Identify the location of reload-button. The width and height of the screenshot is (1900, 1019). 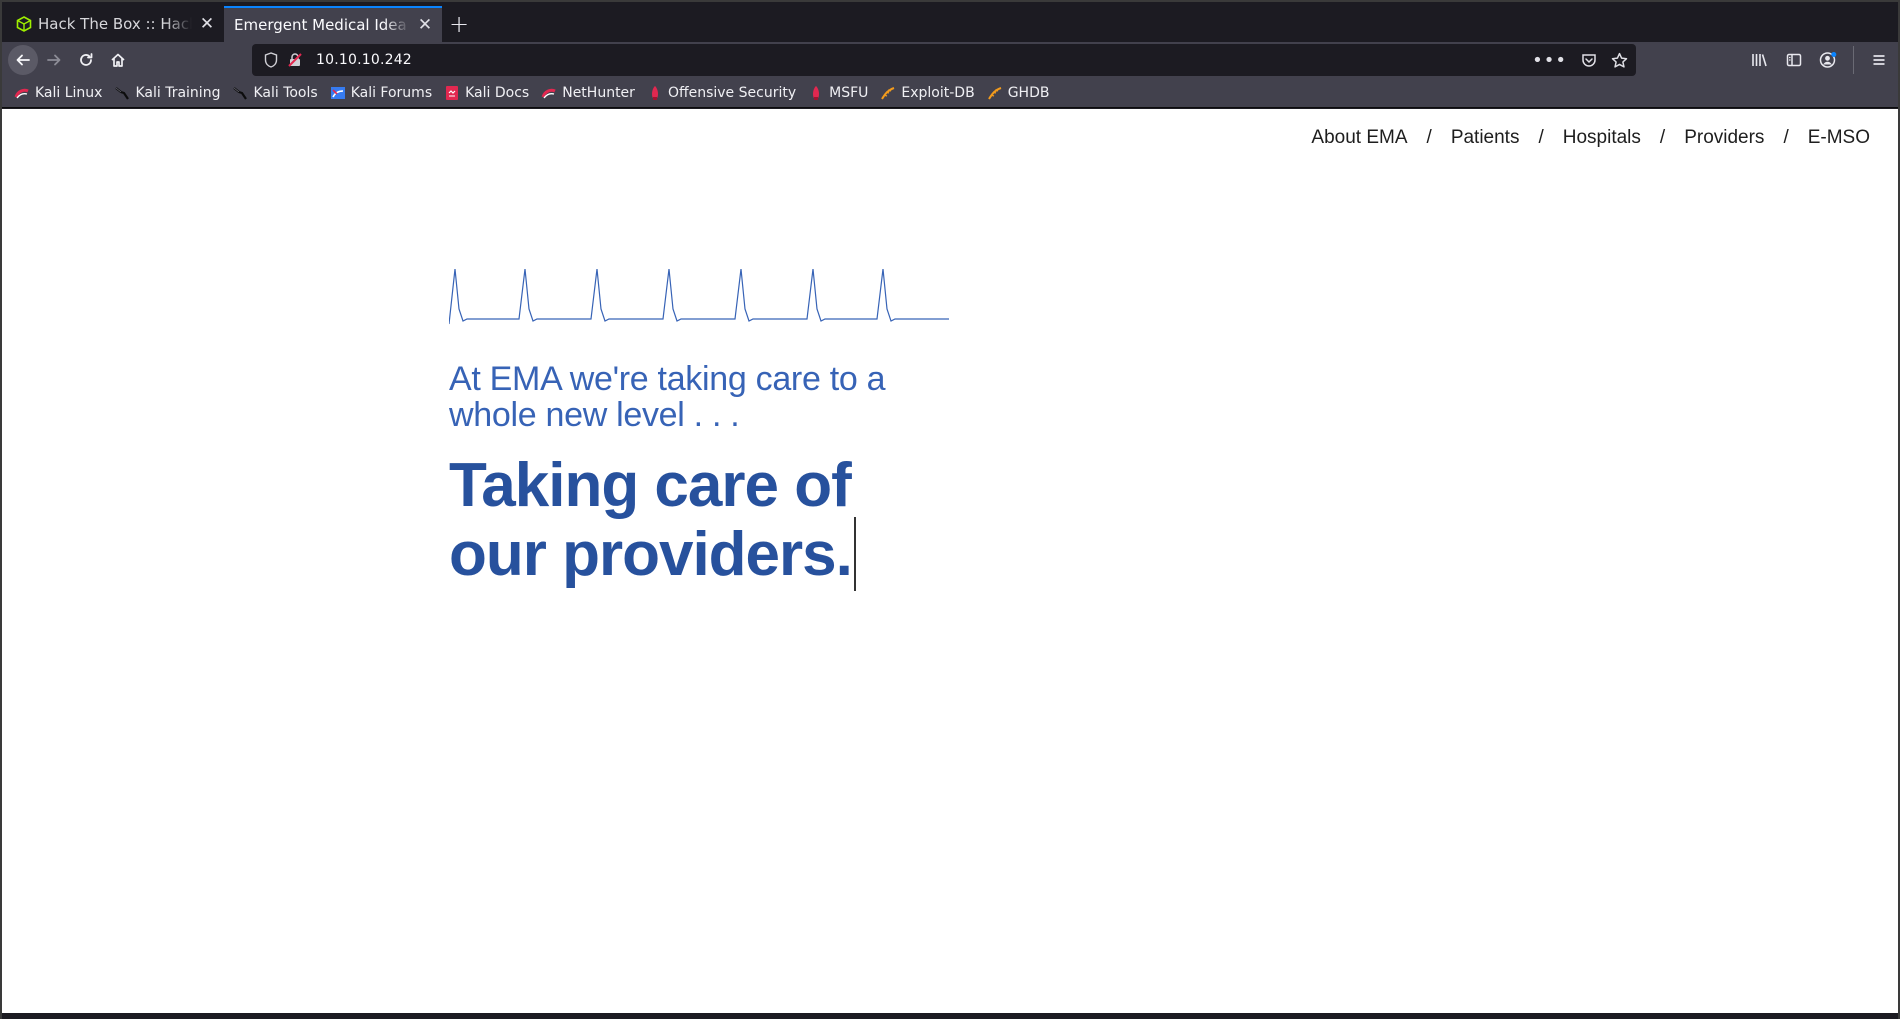
(86, 60).